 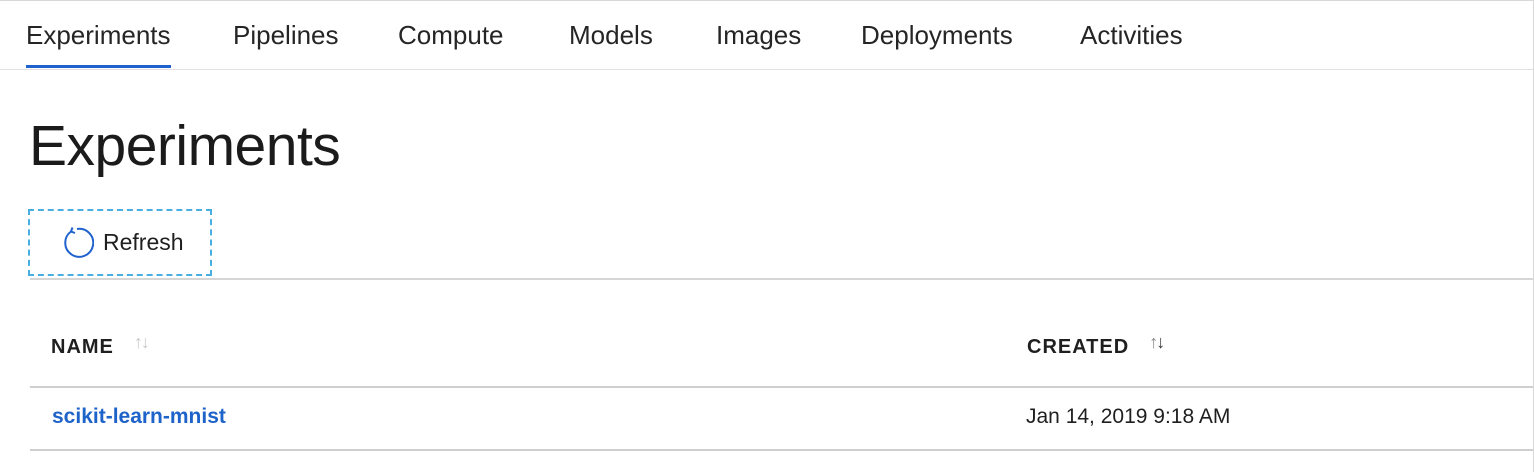 I want to click on page-title: Experiments, so click(x=185, y=146).